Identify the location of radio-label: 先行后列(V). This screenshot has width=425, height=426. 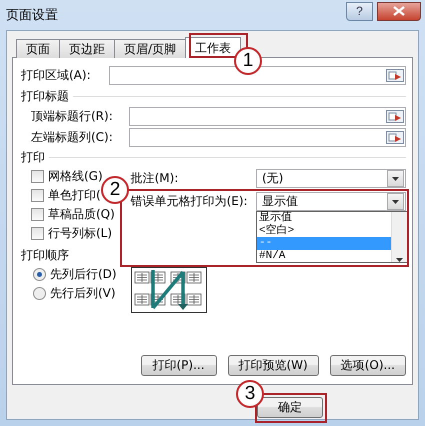
(83, 293).